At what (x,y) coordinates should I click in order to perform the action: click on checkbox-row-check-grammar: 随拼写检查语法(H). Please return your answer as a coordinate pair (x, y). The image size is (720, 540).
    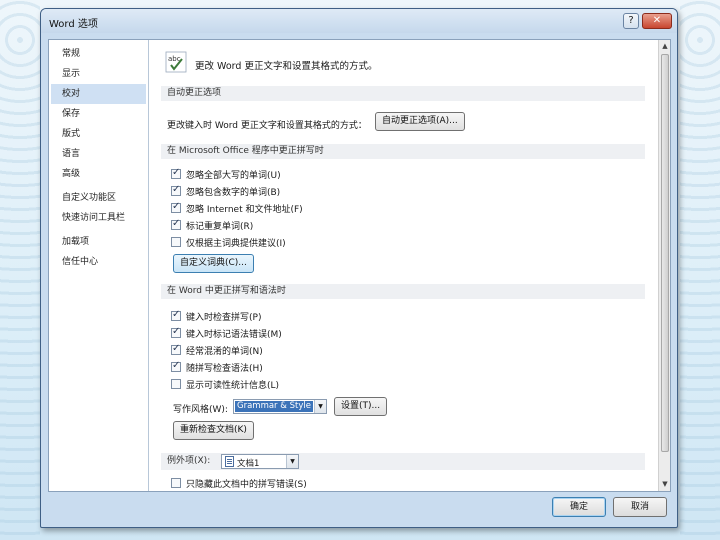
    Looking at the image, I should click on (217, 367).